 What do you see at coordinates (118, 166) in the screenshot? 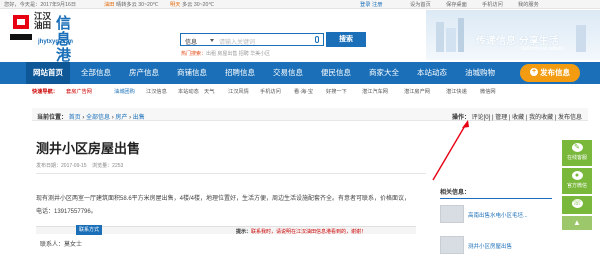
I see `view-count: 2253` at bounding box center [118, 166].